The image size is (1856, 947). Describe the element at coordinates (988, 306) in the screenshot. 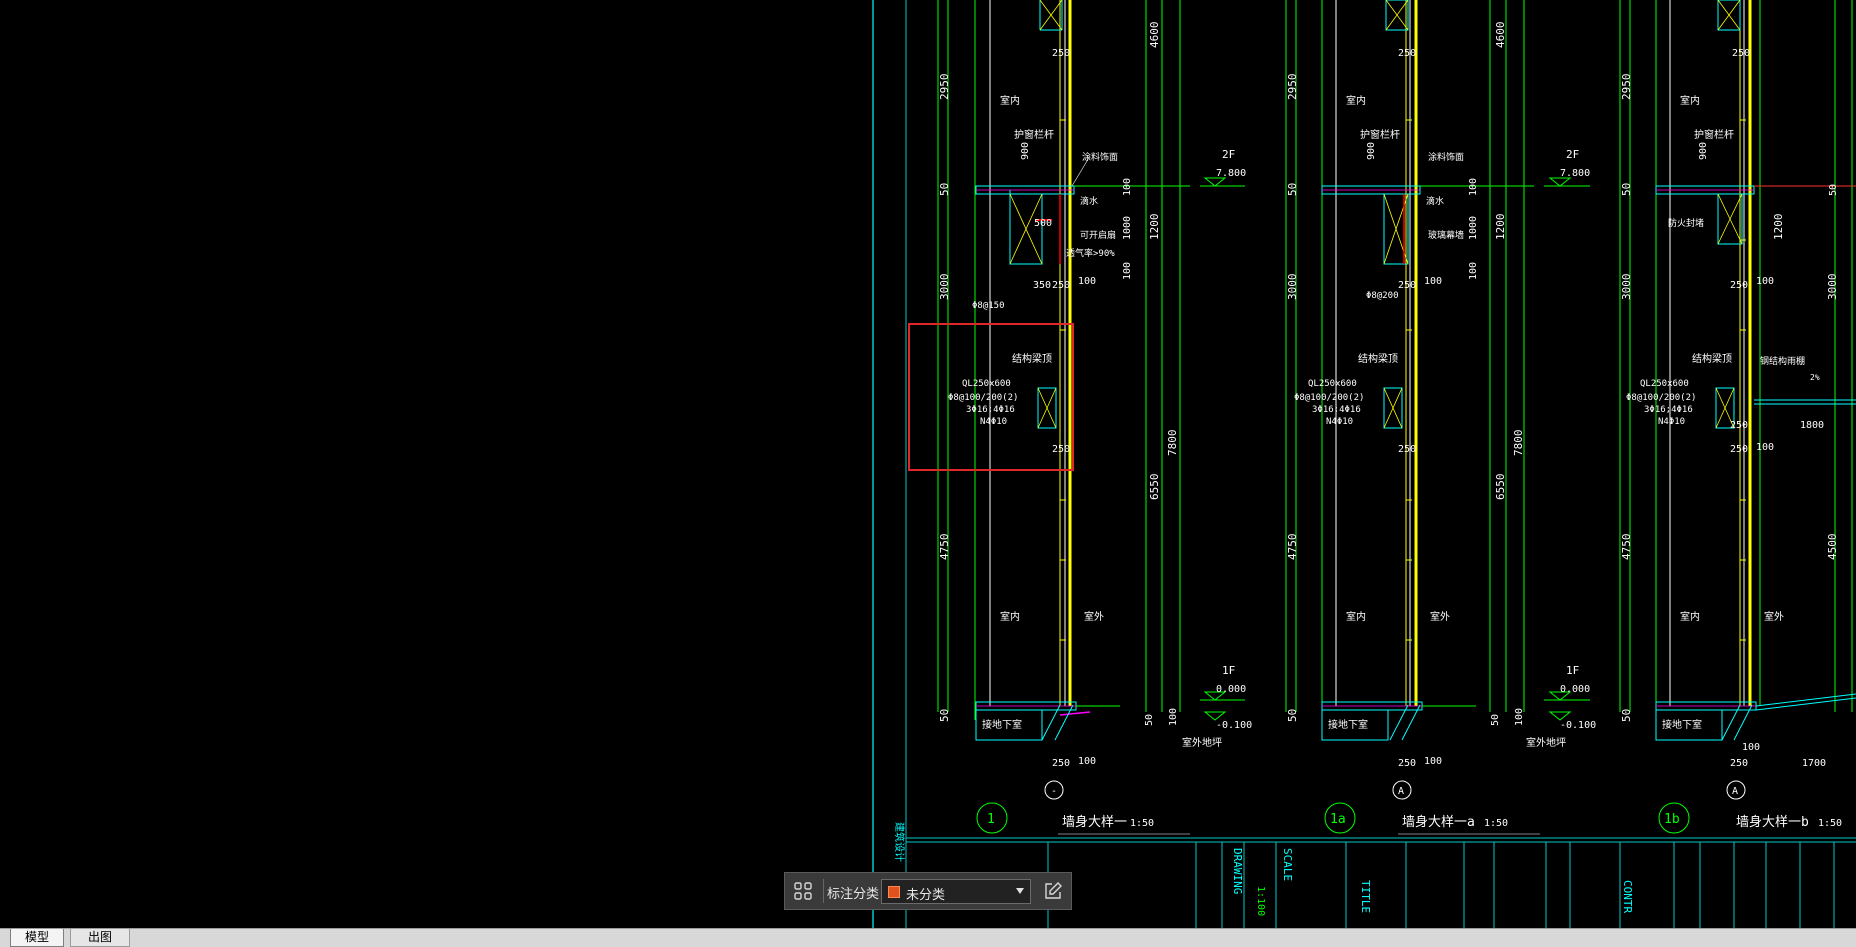

I see `svg-text: Φ8@150` at that location.